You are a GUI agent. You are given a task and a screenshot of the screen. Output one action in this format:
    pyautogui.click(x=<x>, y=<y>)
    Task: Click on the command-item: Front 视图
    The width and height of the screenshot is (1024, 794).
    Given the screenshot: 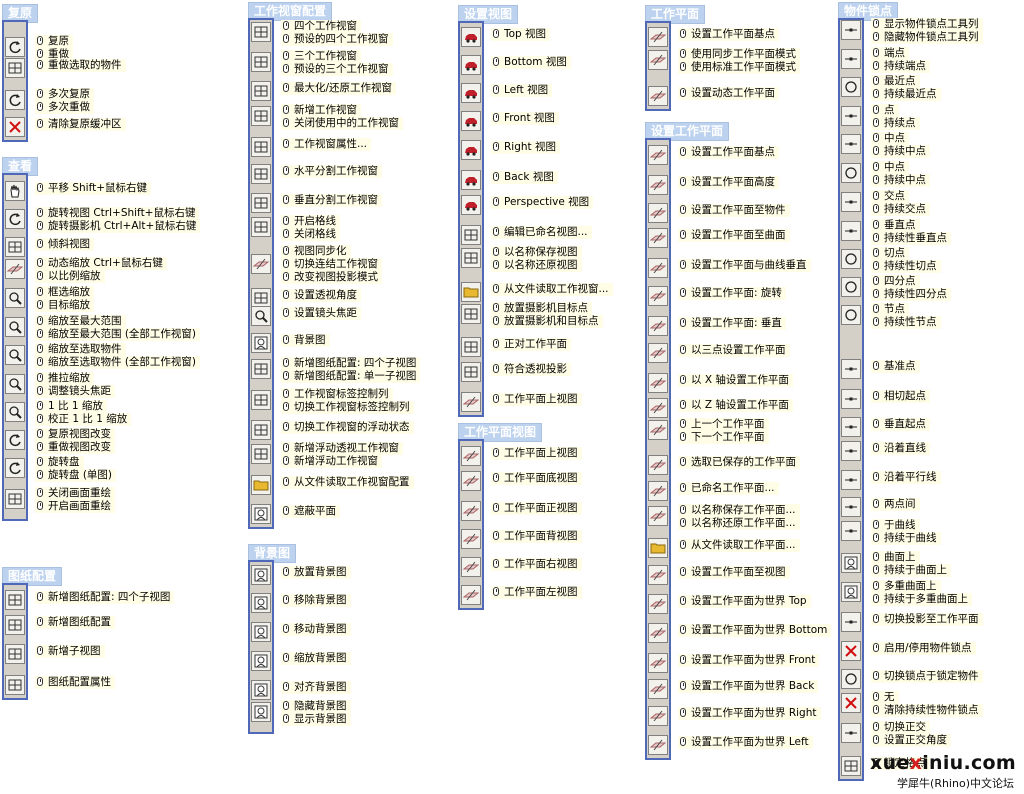 What is the action you would take?
    pyautogui.click(x=525, y=118)
    